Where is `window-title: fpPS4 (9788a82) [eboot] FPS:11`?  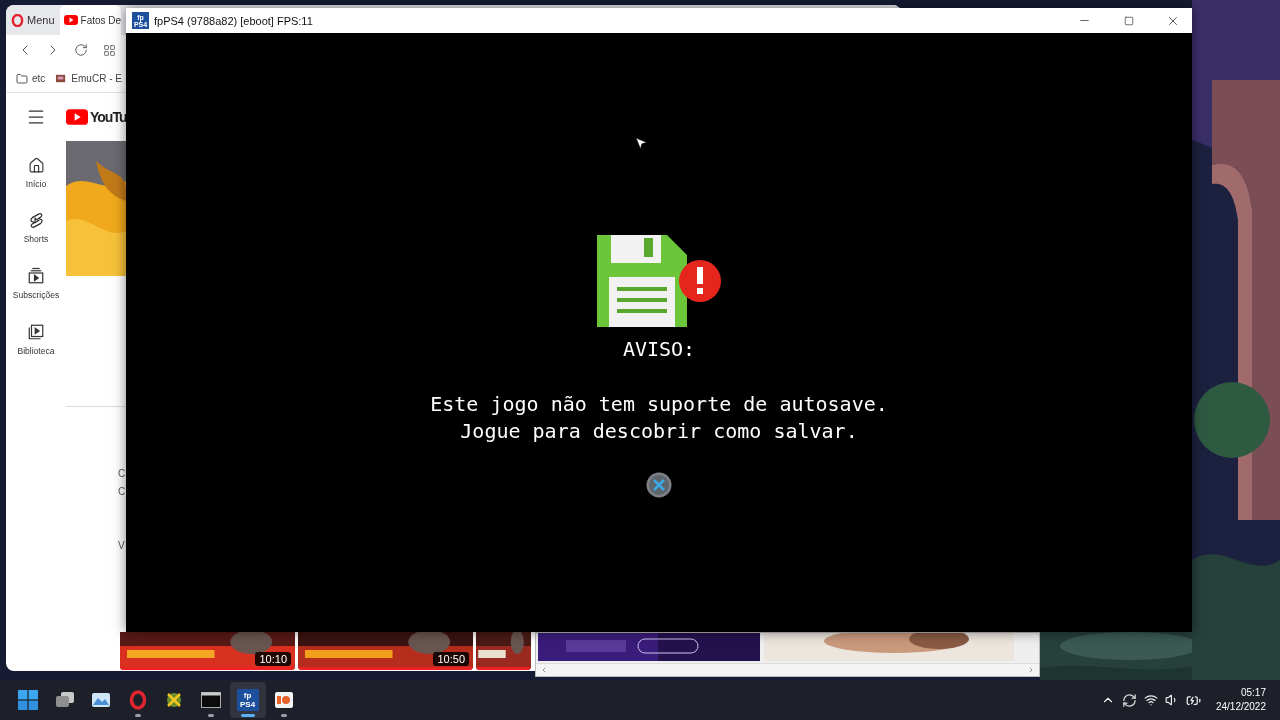 window-title: fpPS4 (9788a82) [eboot] FPS:11 is located at coordinates (234, 20).